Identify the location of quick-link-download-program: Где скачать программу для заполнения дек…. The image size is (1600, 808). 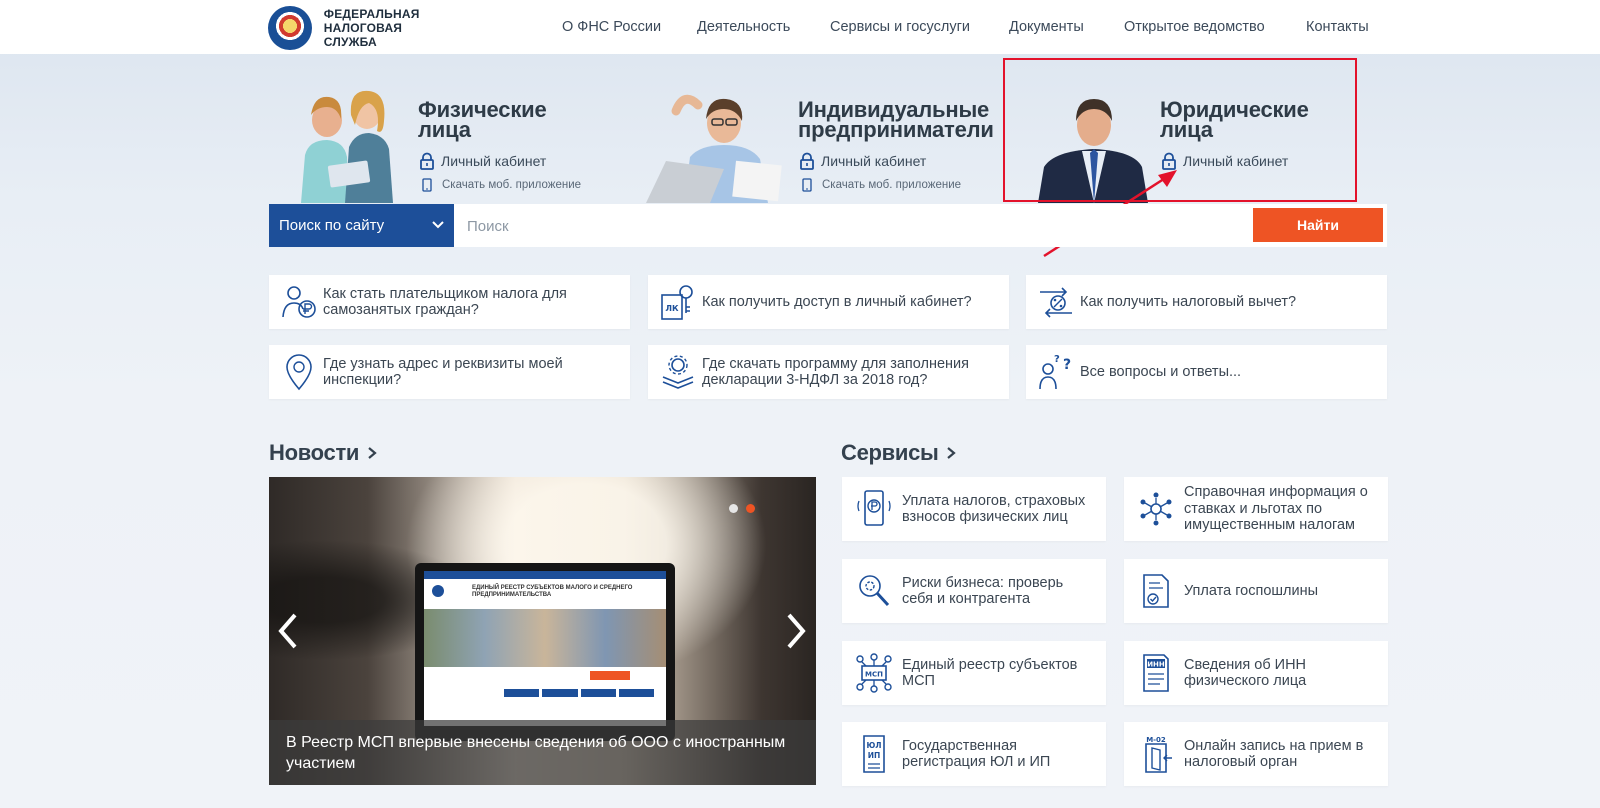
(828, 372).